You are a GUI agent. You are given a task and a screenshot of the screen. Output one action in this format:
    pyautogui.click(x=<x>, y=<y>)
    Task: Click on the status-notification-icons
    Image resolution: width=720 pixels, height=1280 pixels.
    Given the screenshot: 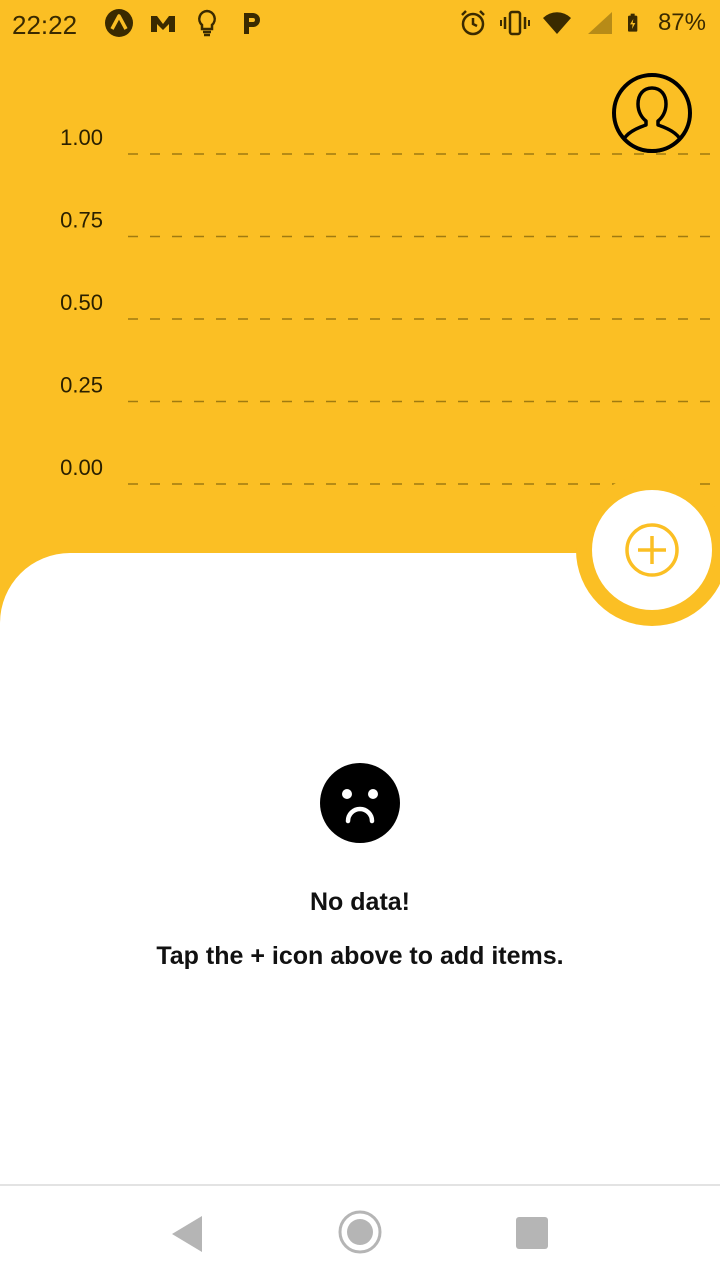 What is the action you would take?
    pyautogui.click(x=185, y=23)
    